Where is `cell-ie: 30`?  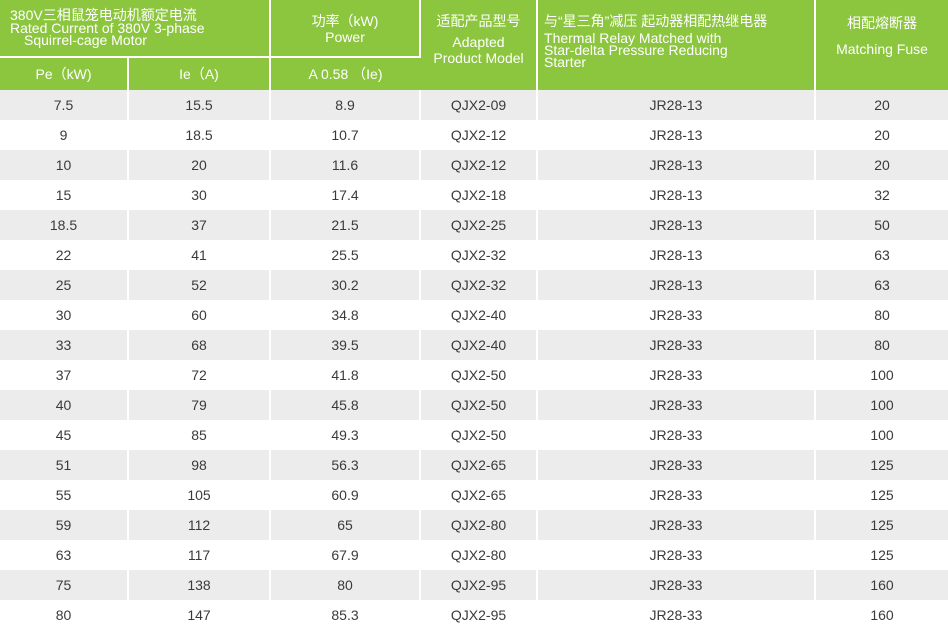
cell-ie: 30 is located at coordinates (200, 195).